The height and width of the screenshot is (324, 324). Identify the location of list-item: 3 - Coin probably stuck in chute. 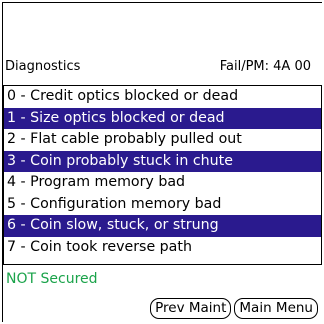
(162, 161).